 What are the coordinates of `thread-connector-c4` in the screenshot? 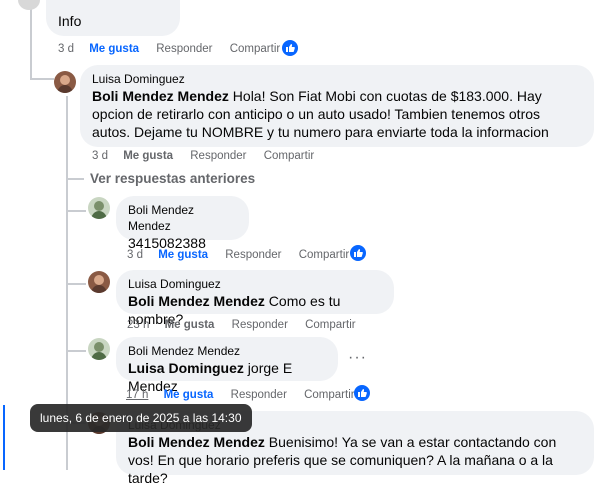 It's located at (76, 351).